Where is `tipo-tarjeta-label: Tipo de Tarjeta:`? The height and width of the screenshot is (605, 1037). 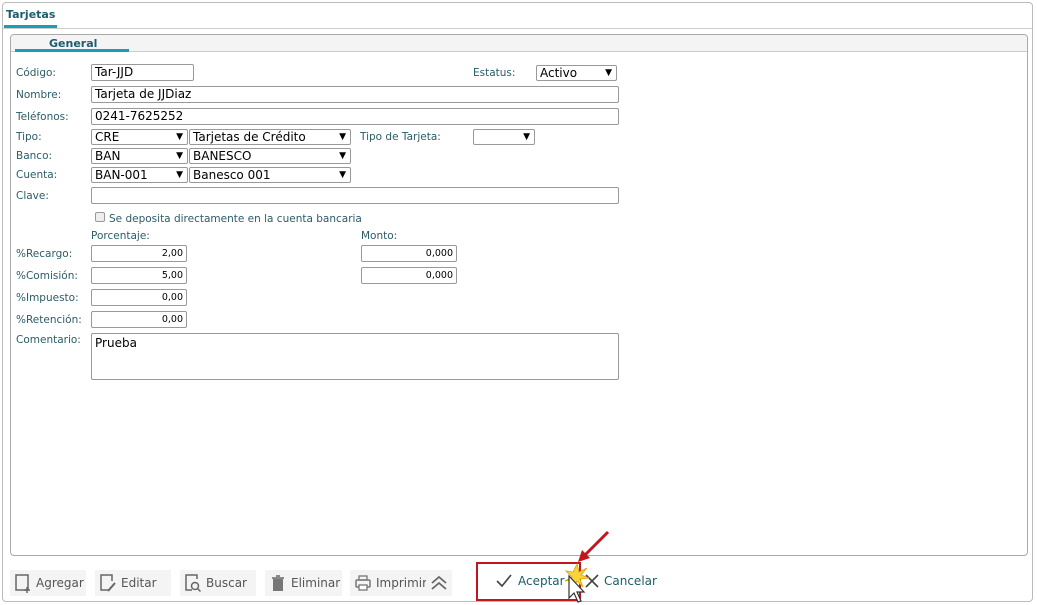
tipo-tarjeta-label: Tipo de Tarjeta: is located at coordinates (400, 137).